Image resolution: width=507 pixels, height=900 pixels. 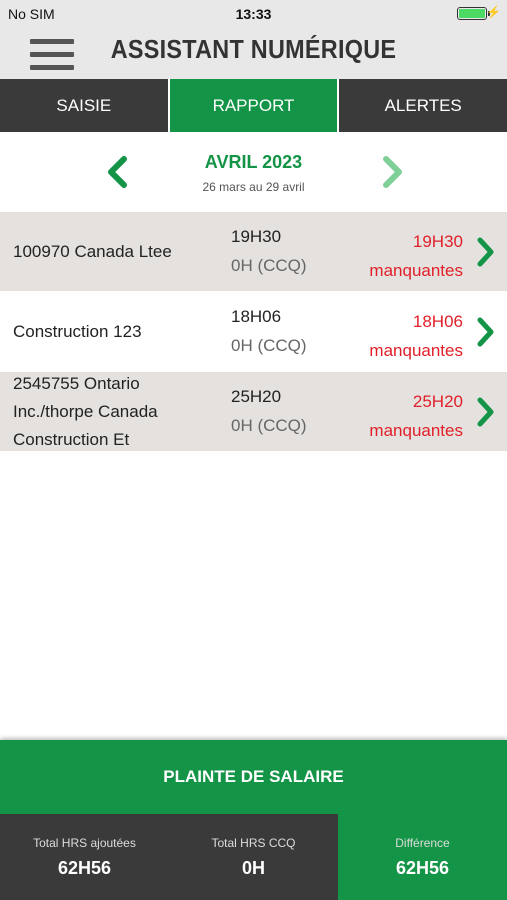 I want to click on hours-worked: 18H06, so click(x=256, y=316).